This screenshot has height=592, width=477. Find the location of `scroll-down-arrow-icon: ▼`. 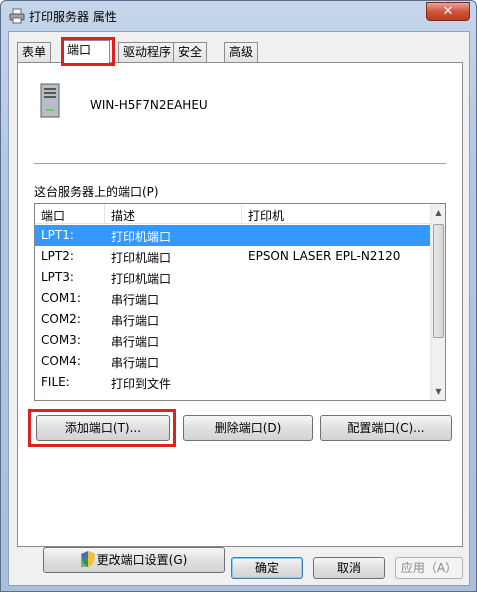

scroll-down-arrow-icon: ▼ is located at coordinates (438, 391).